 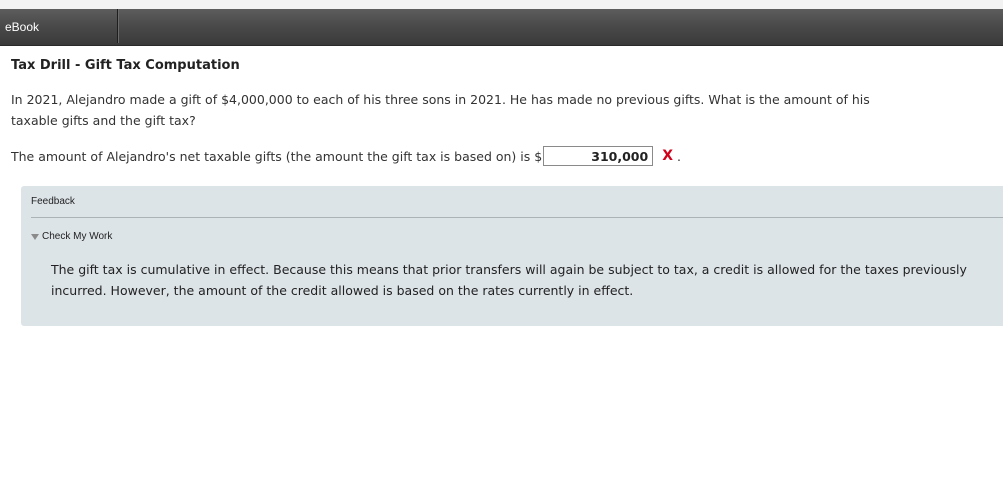 What do you see at coordinates (77, 236) in the screenshot?
I see `check-my-work-label: Check My Work` at bounding box center [77, 236].